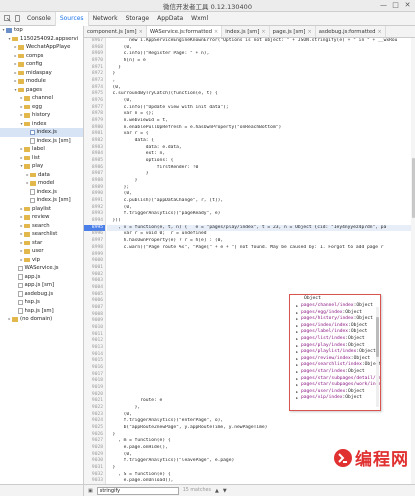 The width and height of the screenshot is (415, 496). What do you see at coordinates (94, 41) in the screenshot?
I see `line-number: 8967` at bounding box center [94, 41].